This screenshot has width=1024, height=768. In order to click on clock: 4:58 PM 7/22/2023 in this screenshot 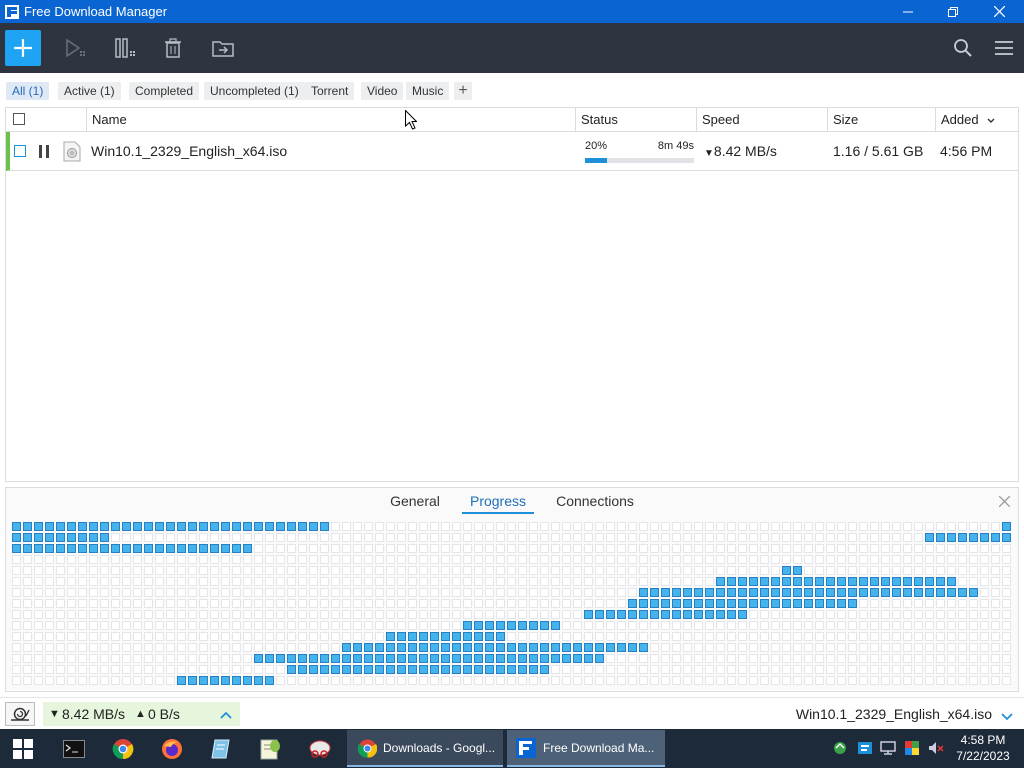, I will do `click(983, 748)`.